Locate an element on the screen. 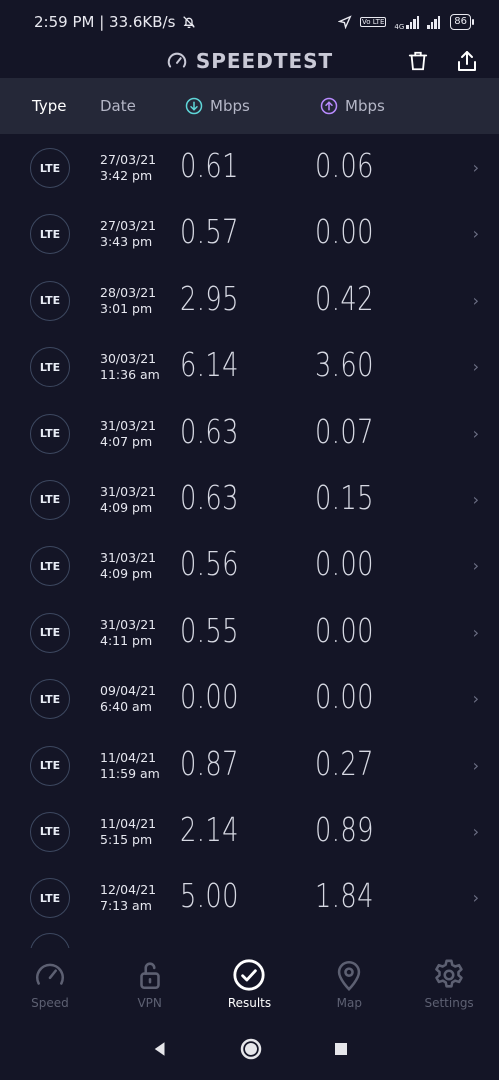 This screenshot has width=499, height=1080. results-column-header: Type Date Mbps Mbps is located at coordinates (249, 106).